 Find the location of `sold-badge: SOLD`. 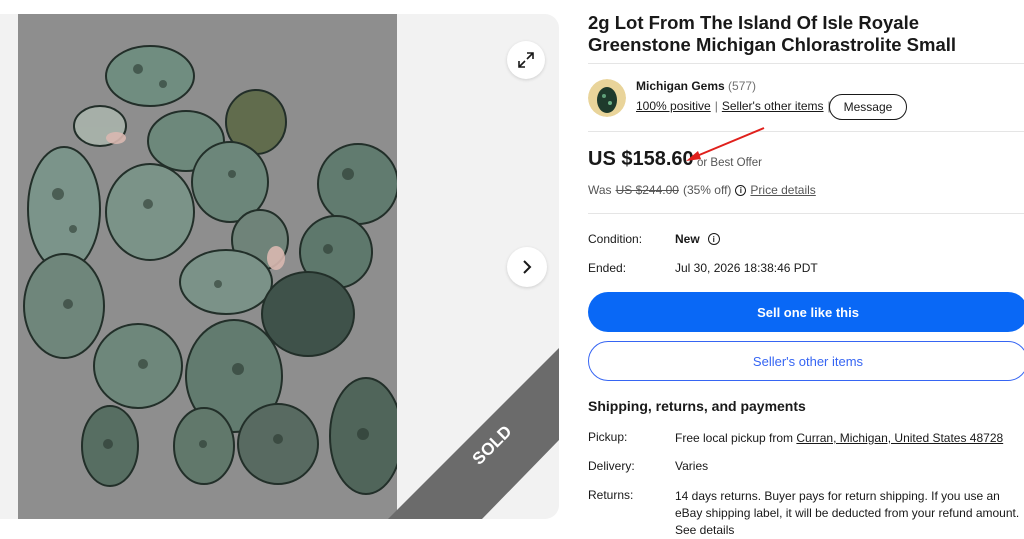

sold-badge: SOLD is located at coordinates (492, 445).